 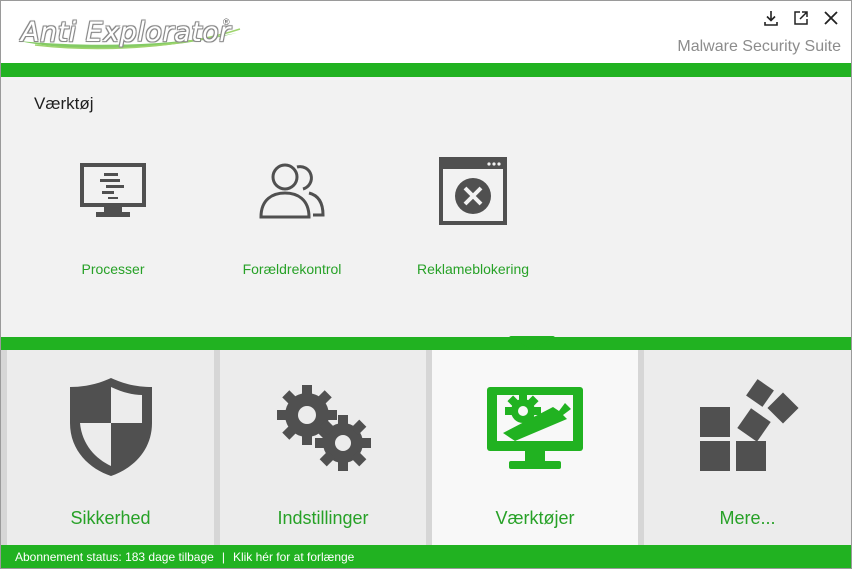 I want to click on shield-icon, so click(x=110, y=427).